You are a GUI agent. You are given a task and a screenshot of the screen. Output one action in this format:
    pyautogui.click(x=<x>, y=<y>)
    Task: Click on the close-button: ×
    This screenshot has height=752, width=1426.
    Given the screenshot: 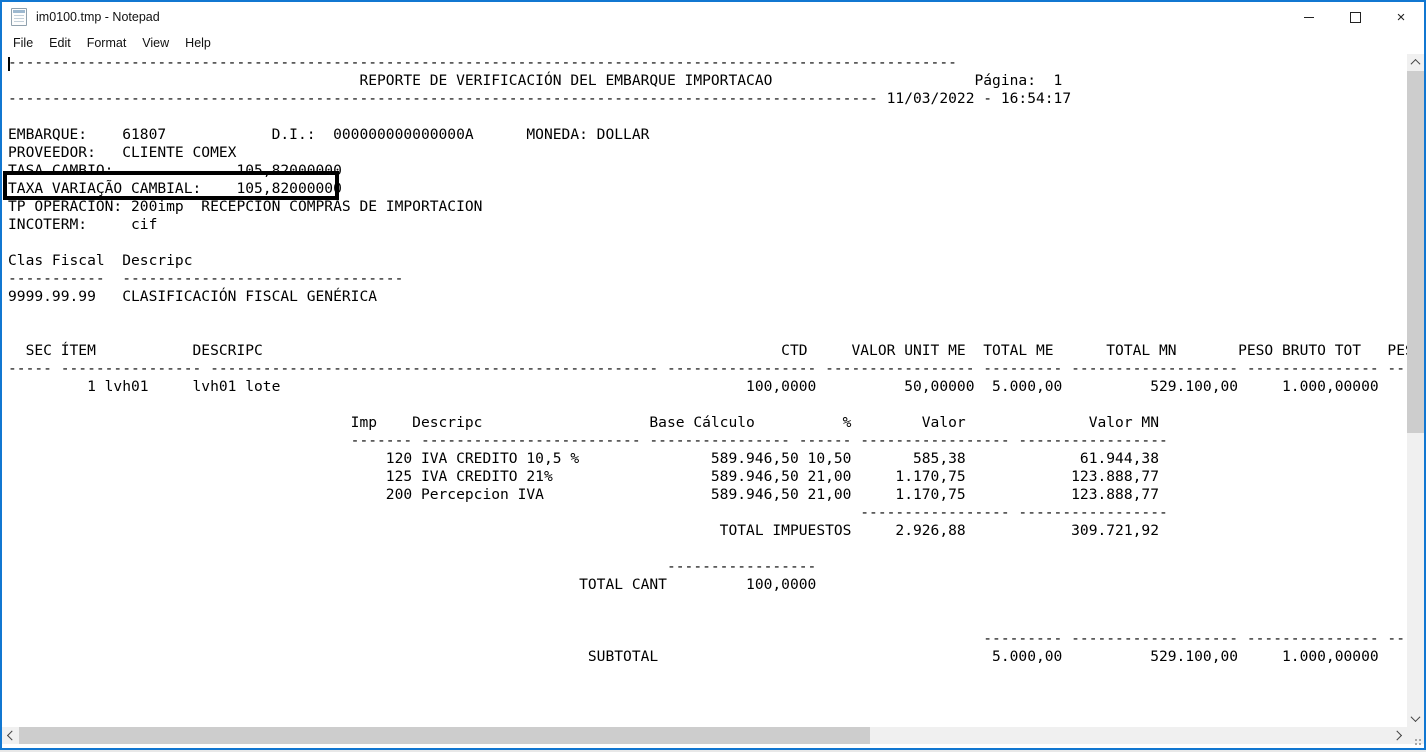 What is the action you would take?
    pyautogui.click(x=1401, y=17)
    